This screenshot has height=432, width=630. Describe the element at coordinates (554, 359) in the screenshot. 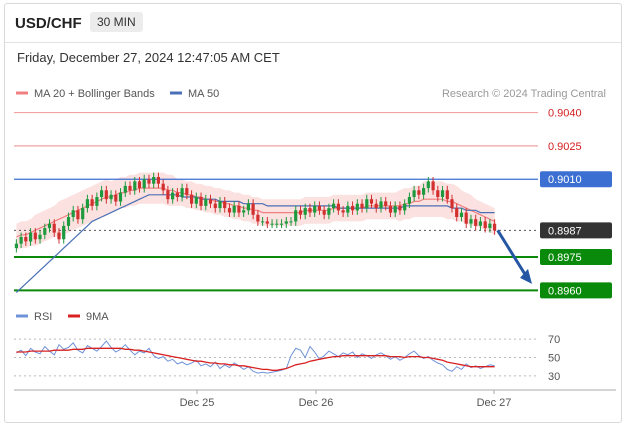

I see `rsi-tick-label: 50` at that location.